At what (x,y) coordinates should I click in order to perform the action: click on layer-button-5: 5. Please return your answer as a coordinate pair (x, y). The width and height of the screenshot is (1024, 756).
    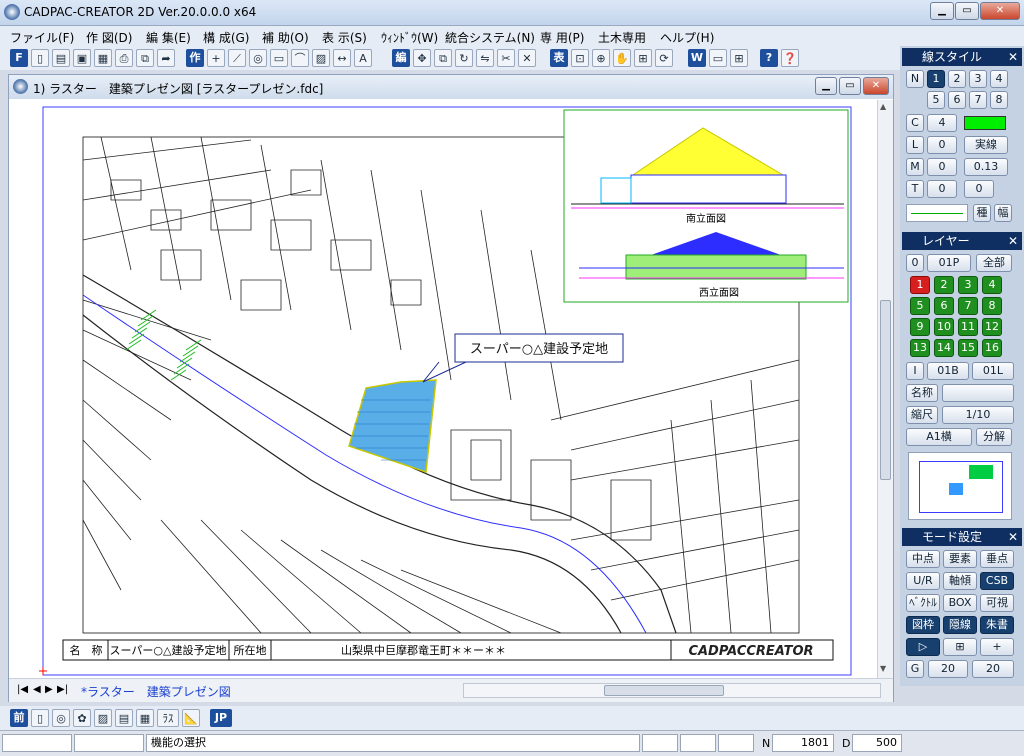
    Looking at the image, I should click on (920, 306).